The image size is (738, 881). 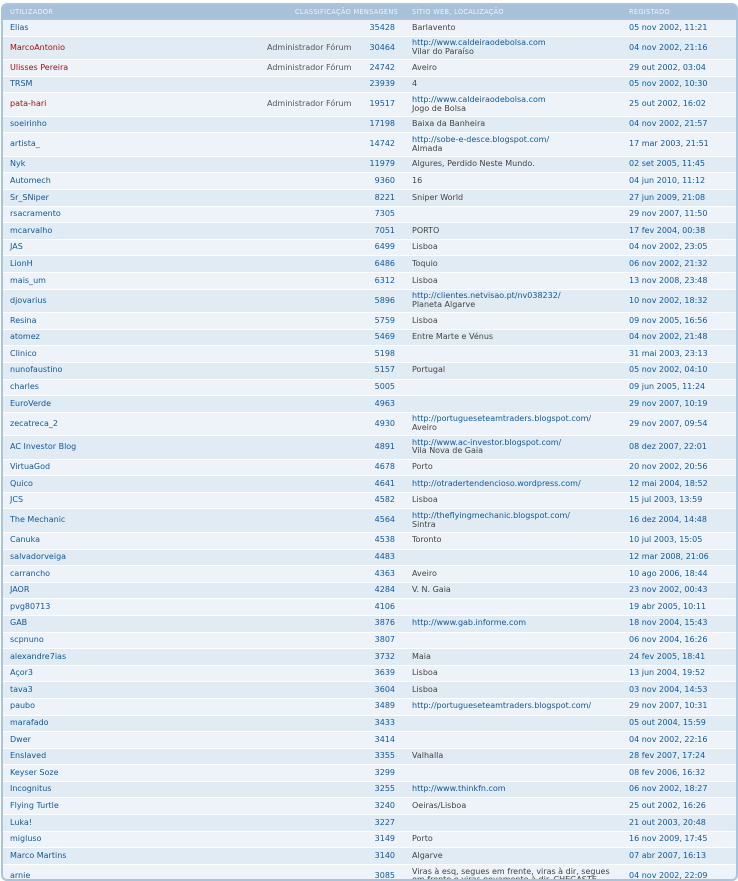 I want to click on member-post-count-link: 4106, so click(x=365, y=607).